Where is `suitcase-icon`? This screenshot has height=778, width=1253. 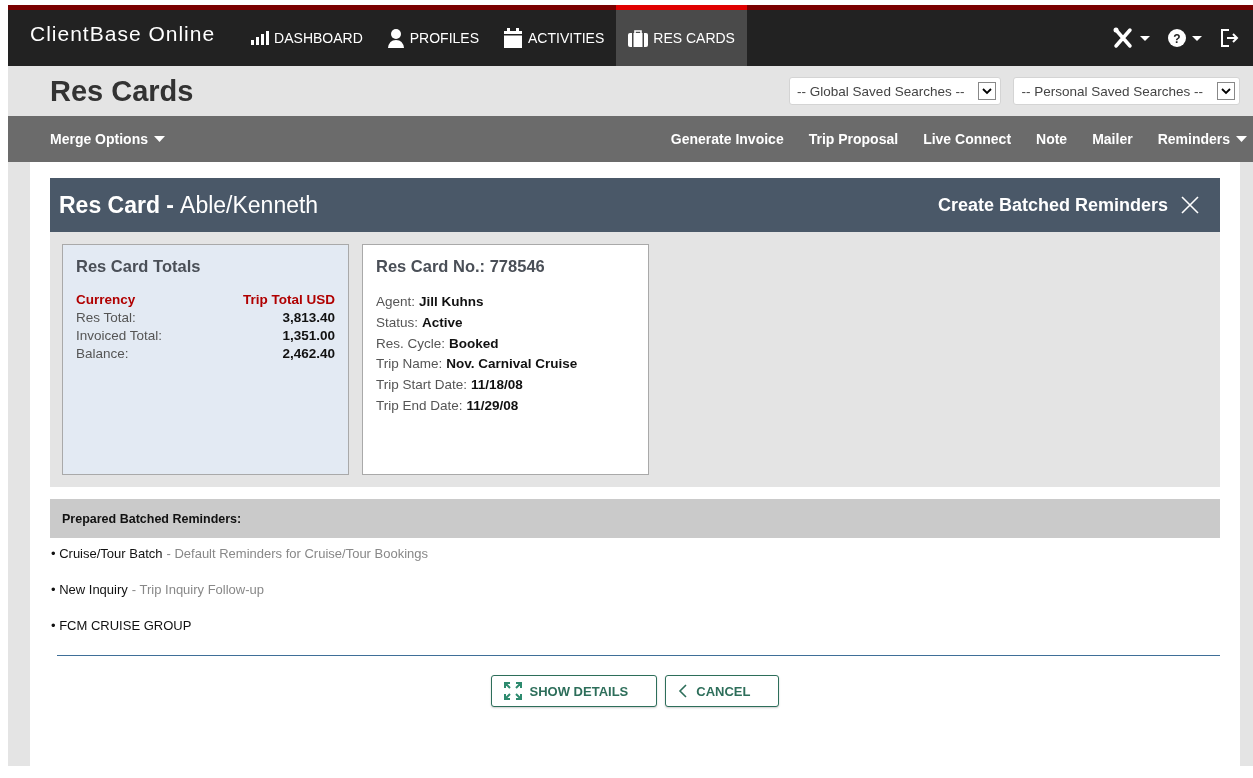
suitcase-icon is located at coordinates (638, 38).